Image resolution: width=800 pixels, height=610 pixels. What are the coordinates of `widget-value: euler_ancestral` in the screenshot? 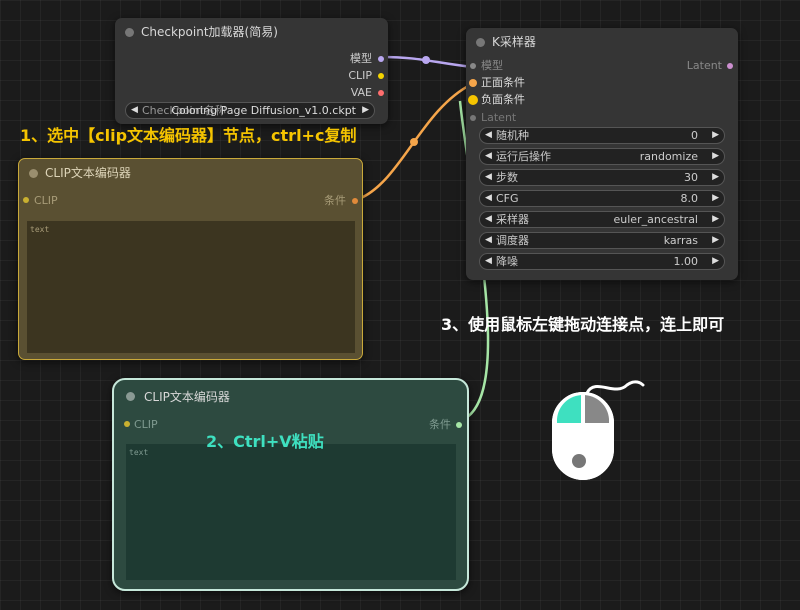 It's located at (655, 219).